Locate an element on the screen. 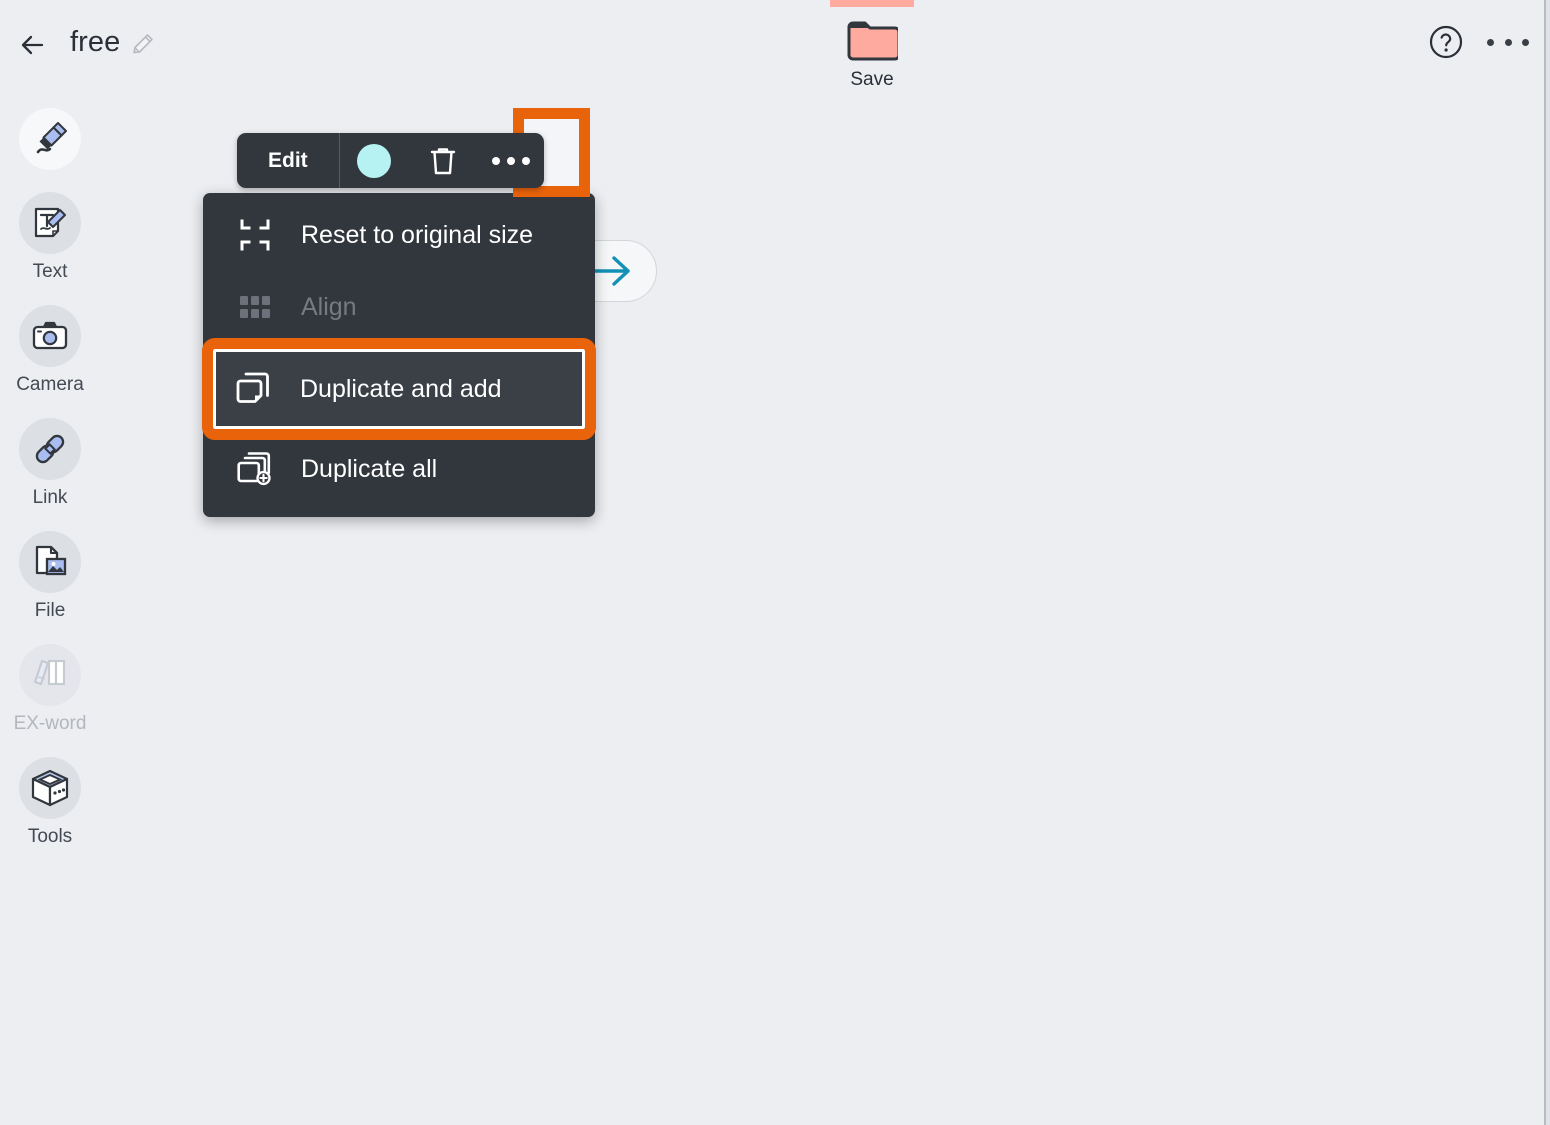 The image size is (1550, 1125). grid-align-icon is located at coordinates (255, 307).